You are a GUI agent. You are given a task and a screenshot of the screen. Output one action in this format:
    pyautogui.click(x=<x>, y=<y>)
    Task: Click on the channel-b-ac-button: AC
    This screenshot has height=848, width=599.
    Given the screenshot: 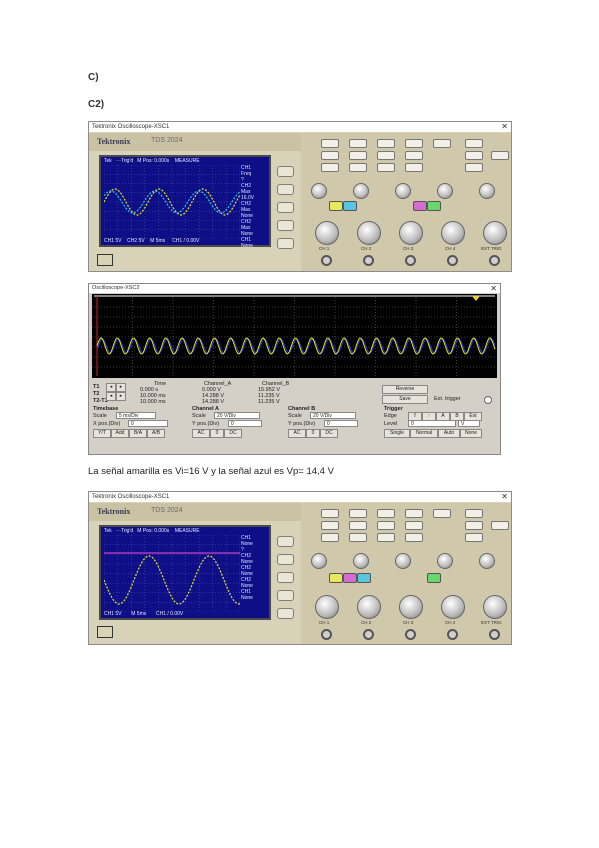 What is the action you would take?
    pyautogui.click(x=297, y=433)
    